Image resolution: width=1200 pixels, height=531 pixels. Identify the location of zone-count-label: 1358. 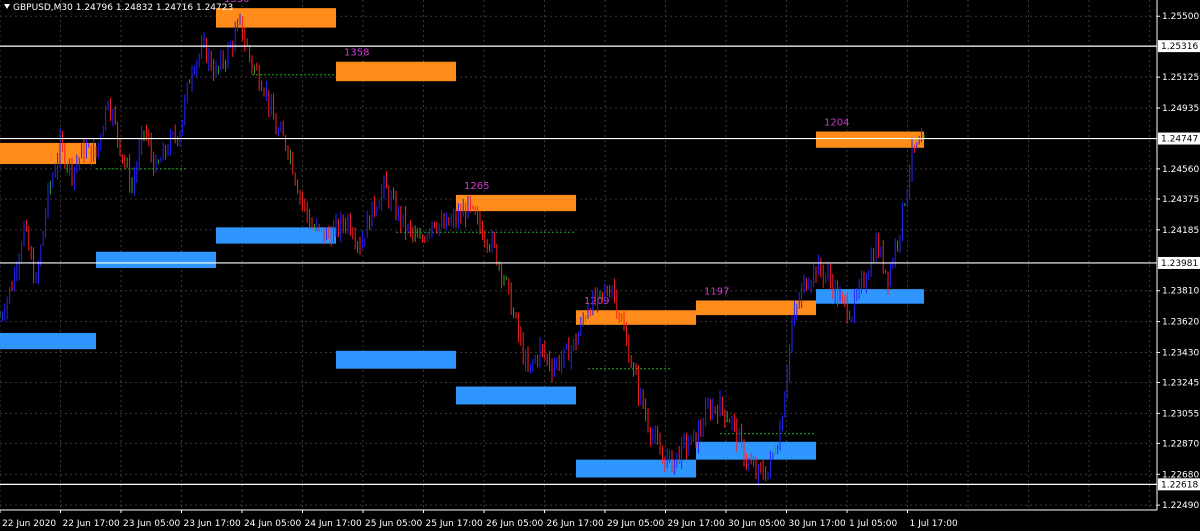
(356, 53).